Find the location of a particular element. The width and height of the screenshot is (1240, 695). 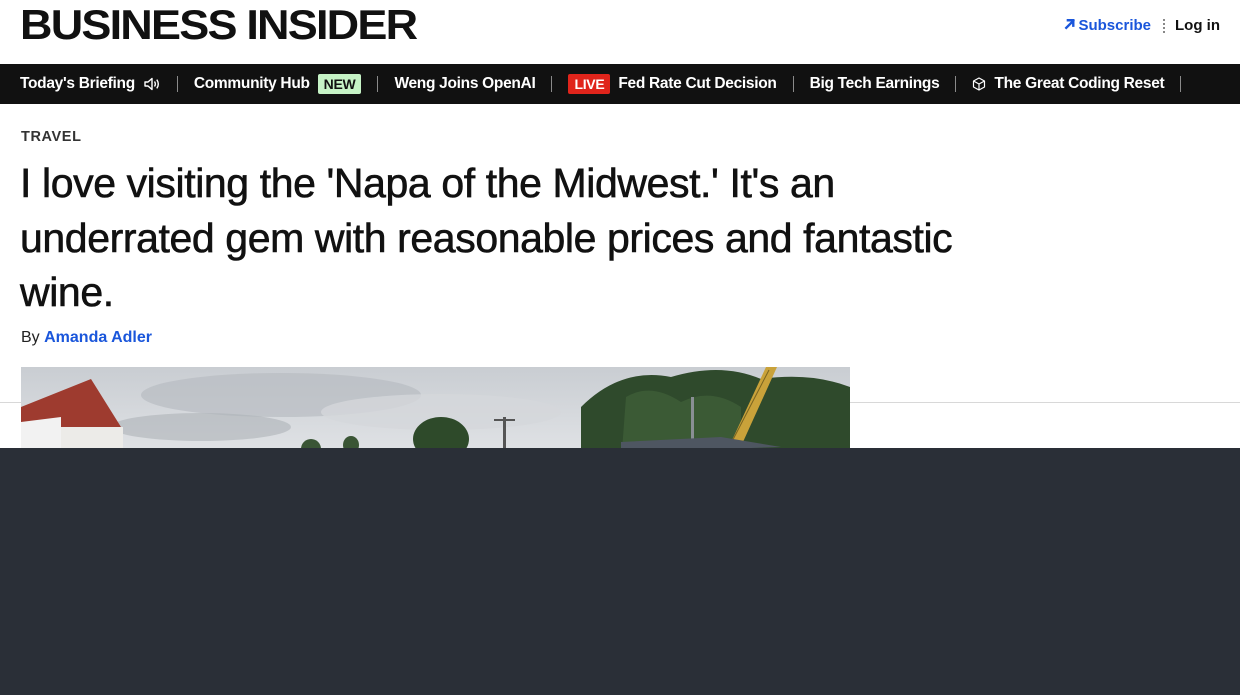

subscribe-link: Subscribe is located at coordinates (1107, 25).